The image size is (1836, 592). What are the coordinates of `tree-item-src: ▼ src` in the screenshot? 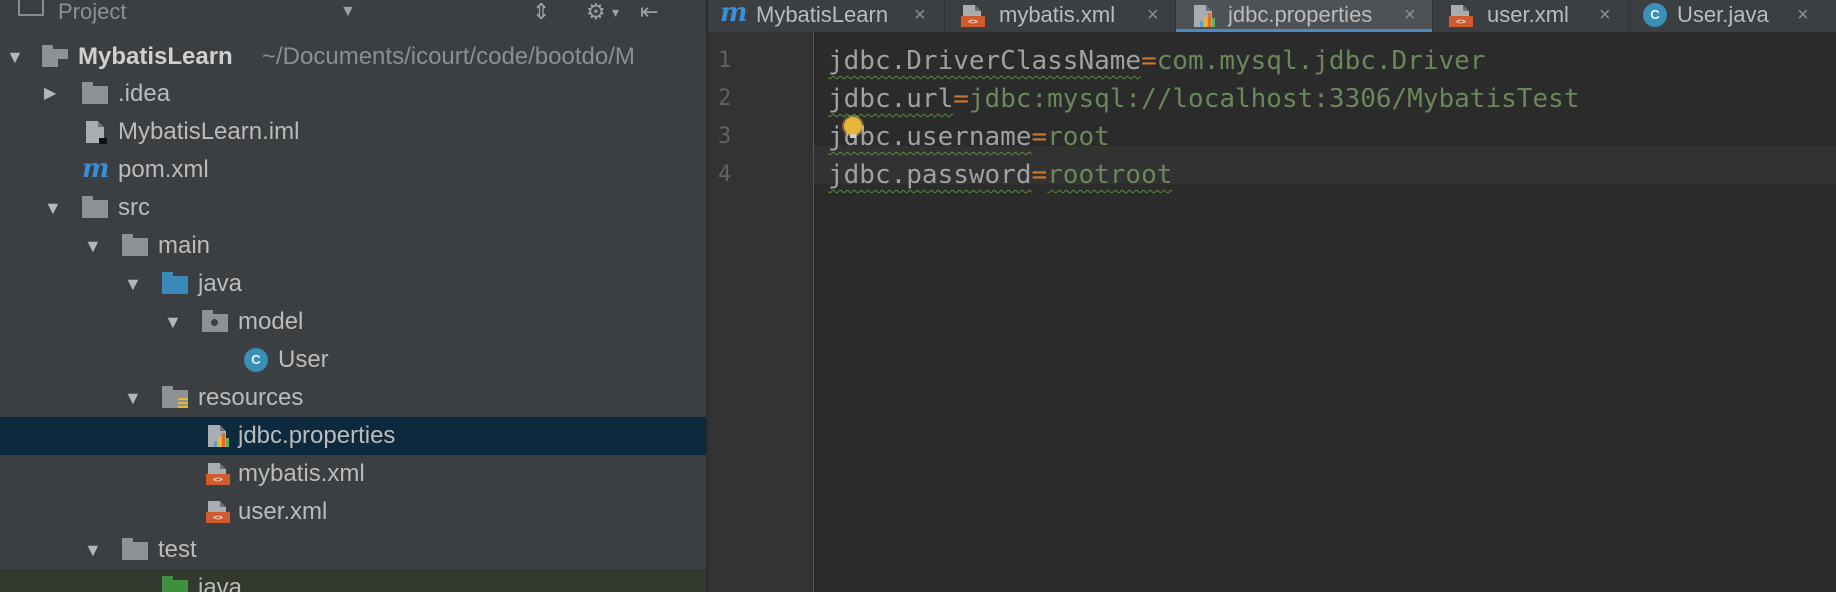 It's located at (353, 208).